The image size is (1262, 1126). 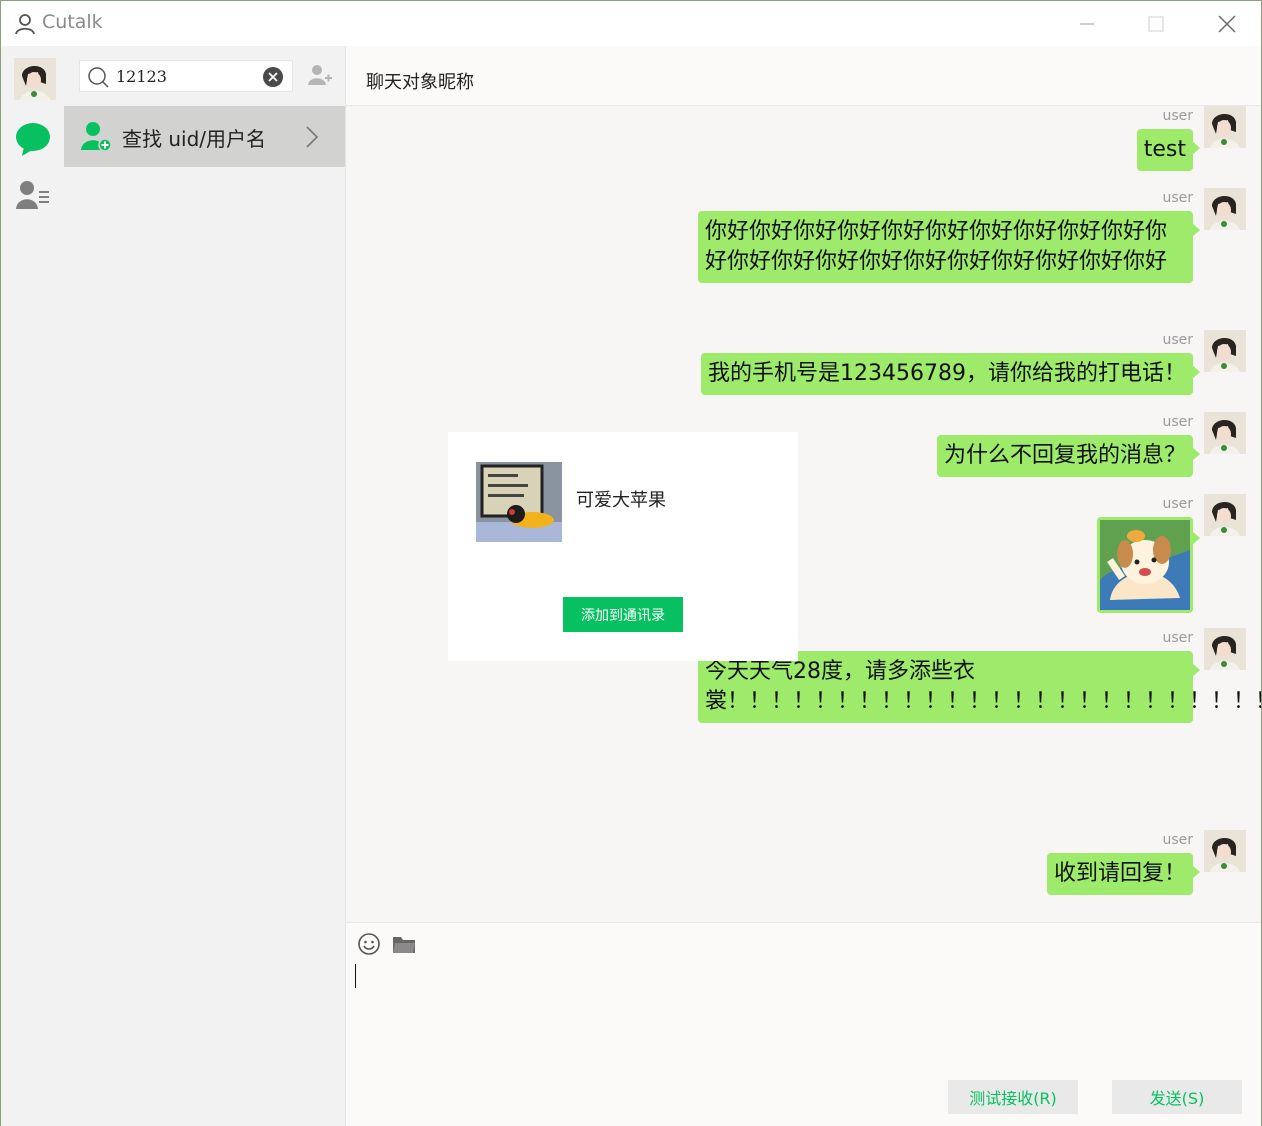 What do you see at coordinates (804, 1018) in the screenshot?
I see `message-input` at bounding box center [804, 1018].